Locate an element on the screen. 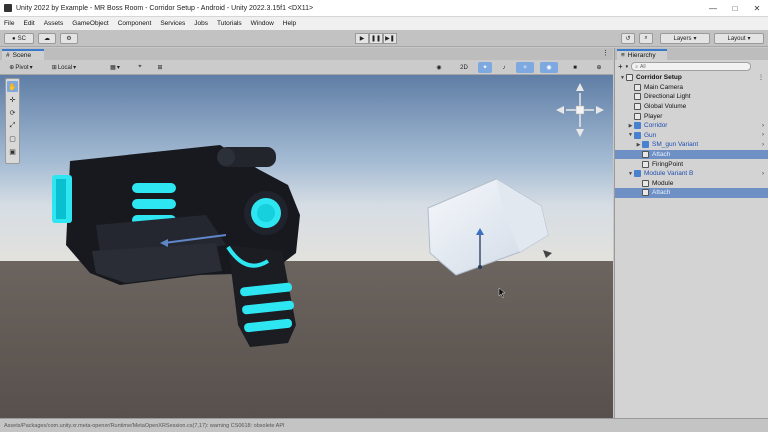 This screenshot has height=432, width=768. transform-tool-icon: ▣ is located at coordinates (12, 151).